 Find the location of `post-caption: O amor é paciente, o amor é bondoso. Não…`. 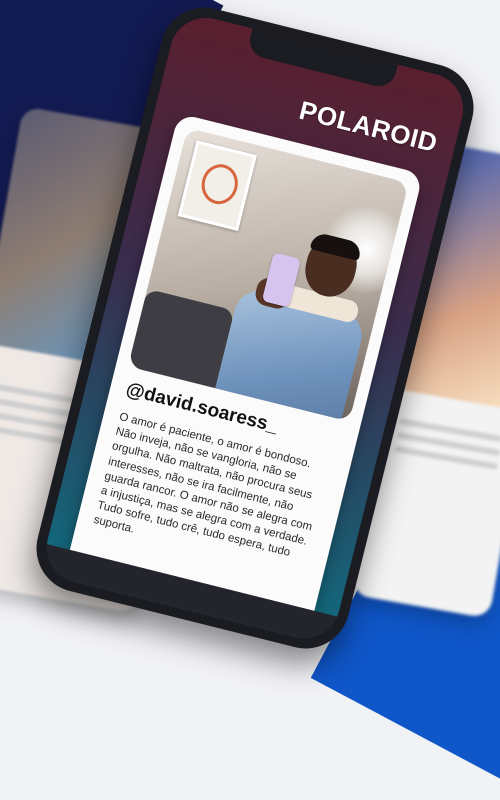

post-caption: O amor é paciente, o amor é bondoso. Não… is located at coordinates (203, 485).